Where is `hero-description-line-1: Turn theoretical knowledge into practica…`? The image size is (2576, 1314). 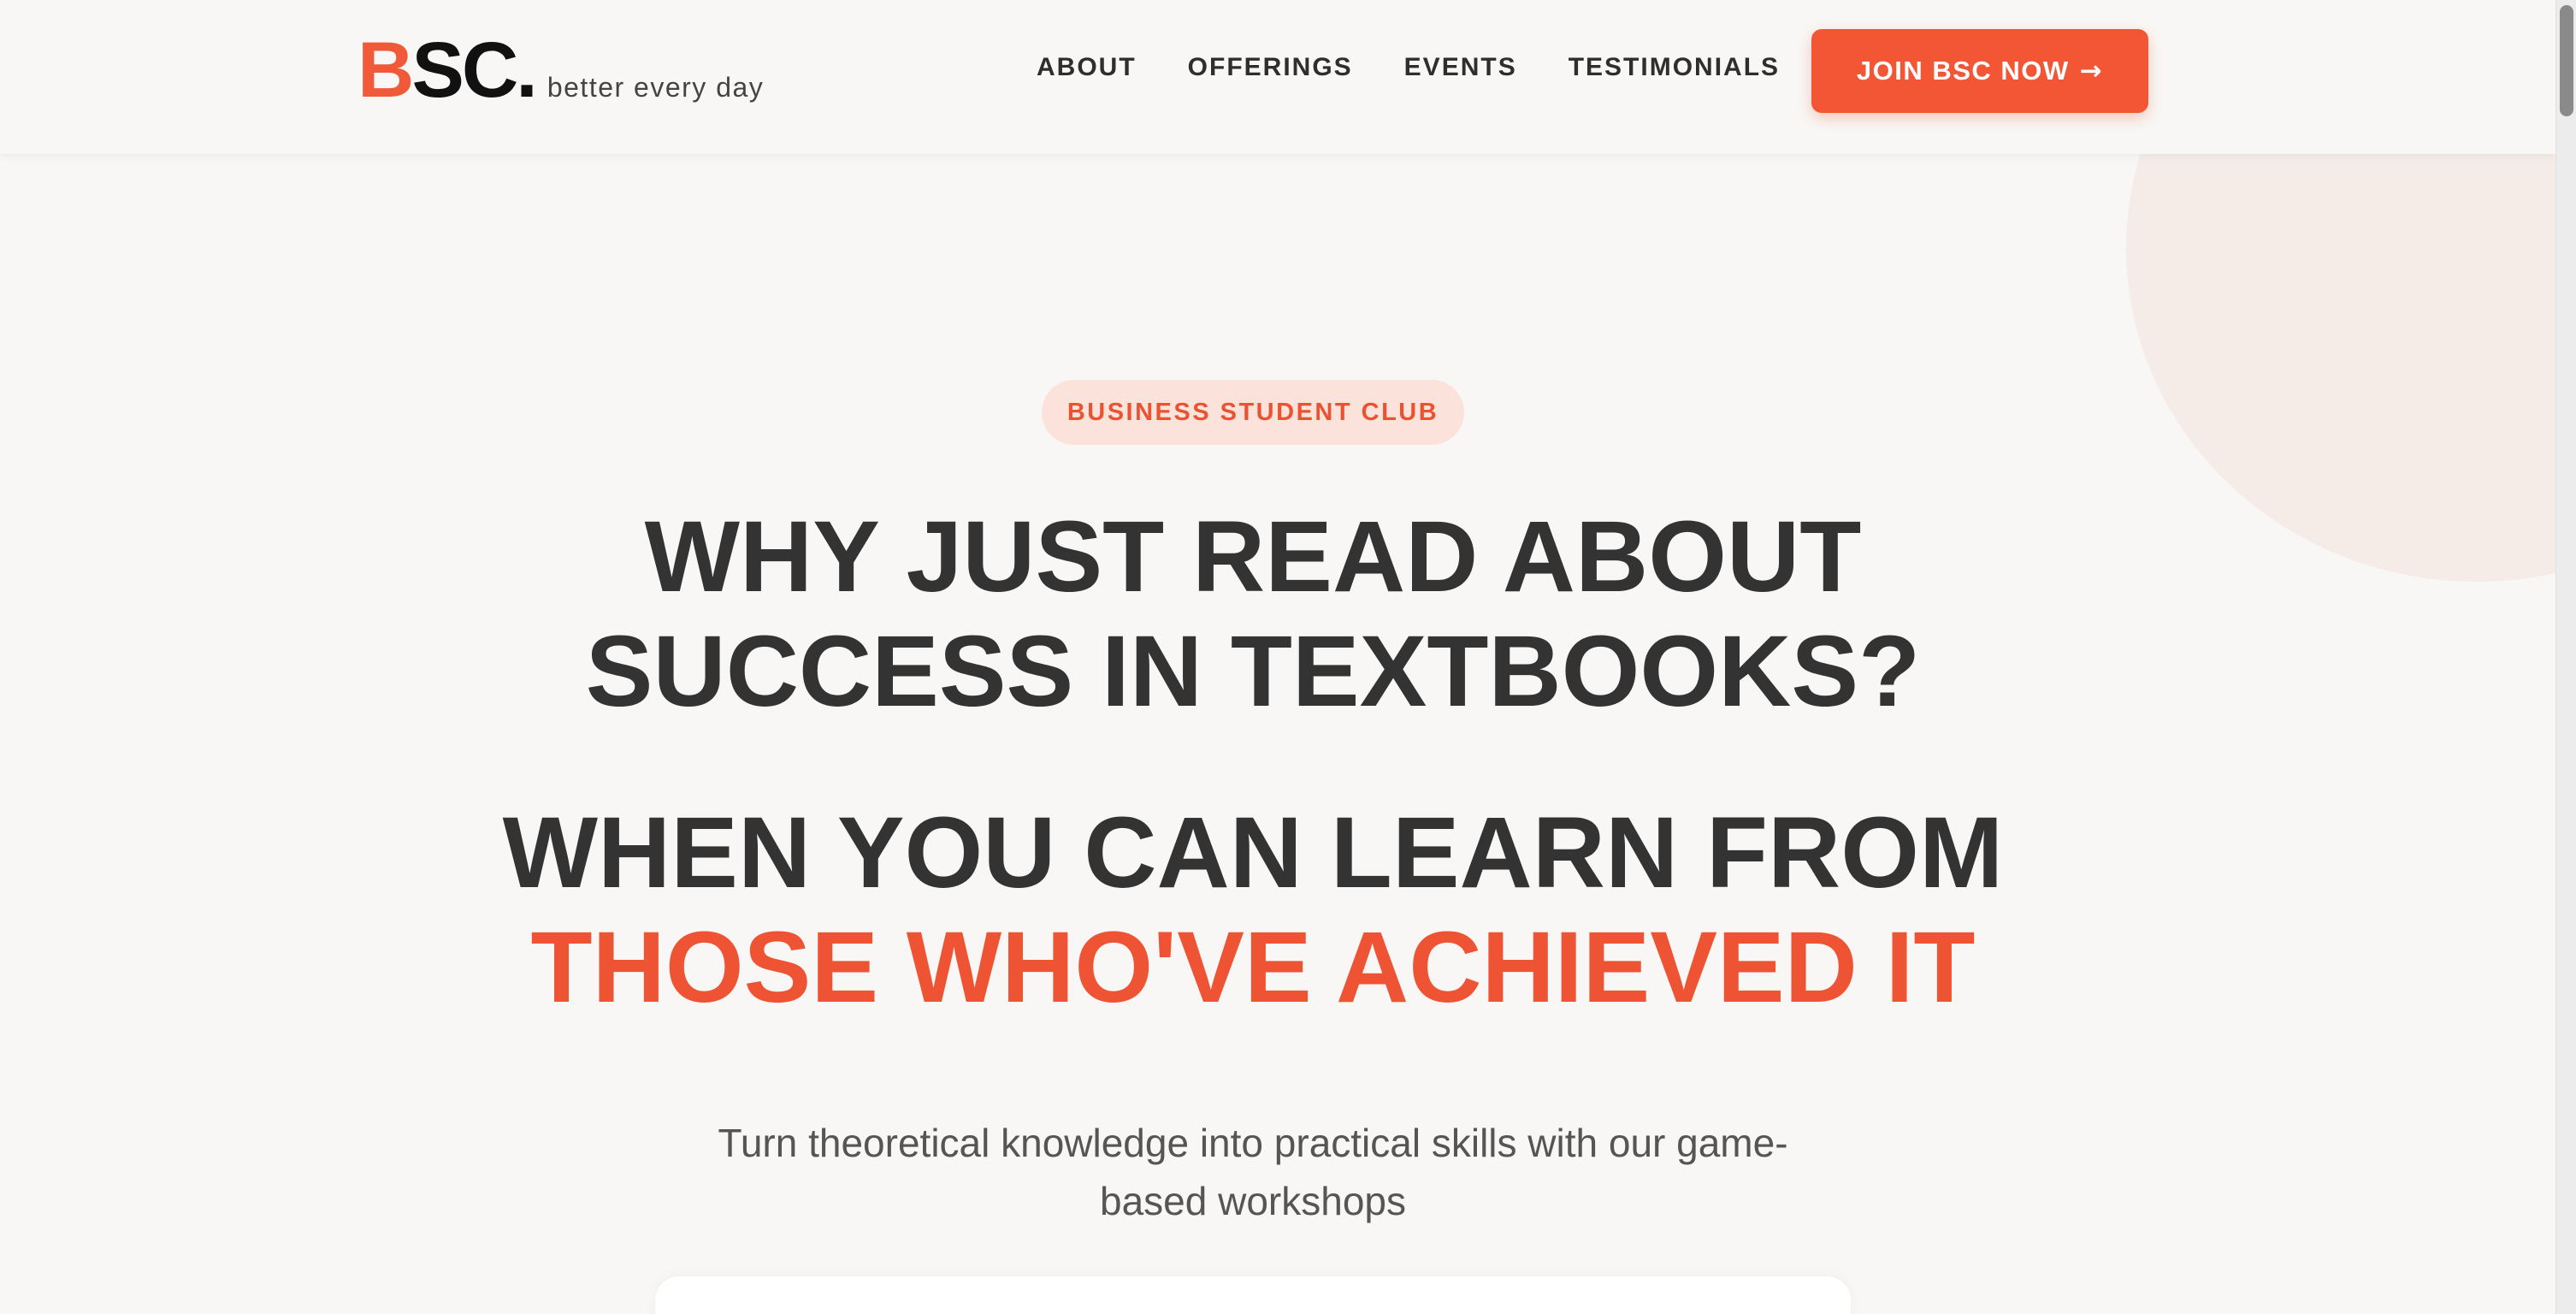 hero-description-line-1: Turn theoretical knowledge into practica… is located at coordinates (1253, 1143).